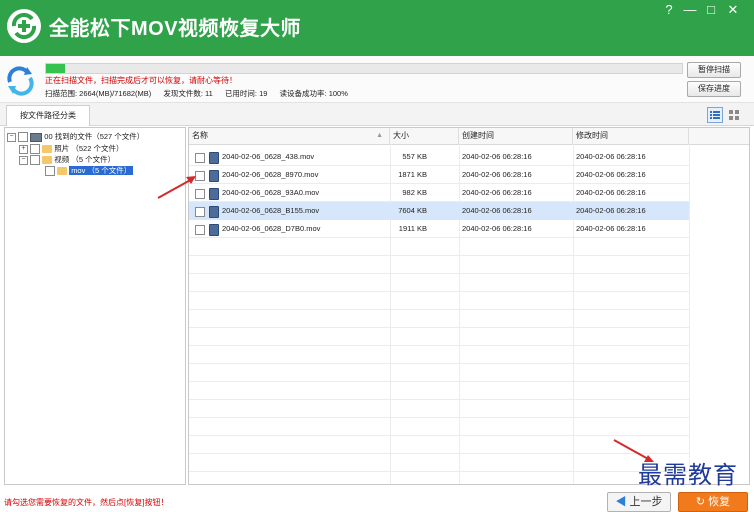 This screenshot has height=512, width=754. I want to click on tree-node-mov: mov （5 个文件）, so click(89, 171).